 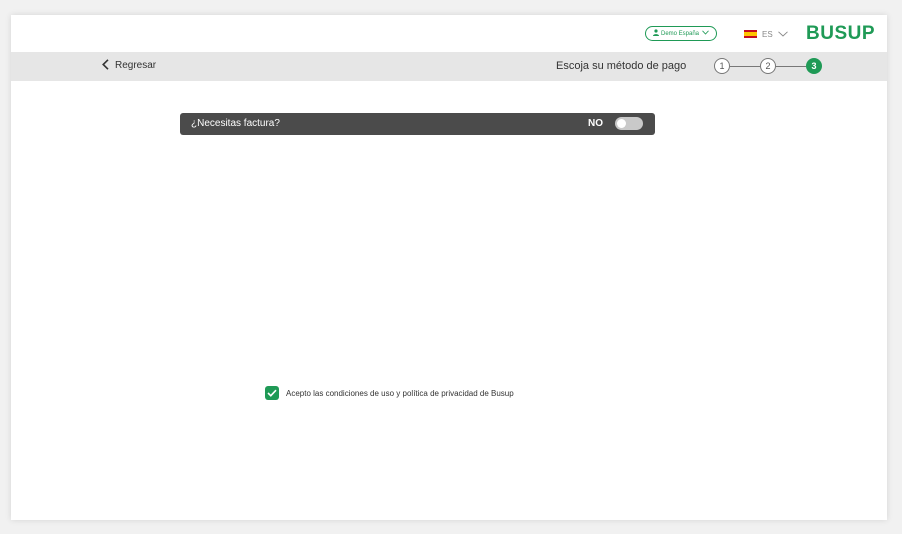 I want to click on step-bar: Regresar Escoja su método de pago 1 2 3, so click(x=449, y=66).